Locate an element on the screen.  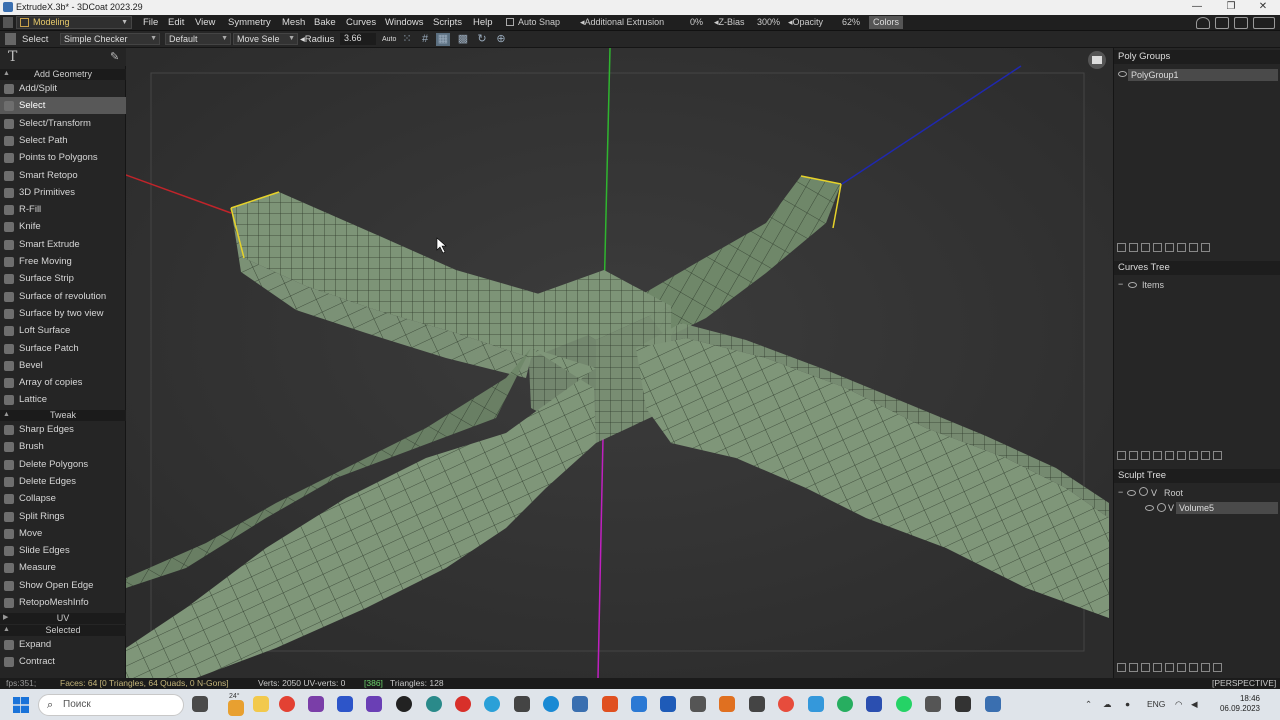
menu-file: File is located at coordinates (150, 22).